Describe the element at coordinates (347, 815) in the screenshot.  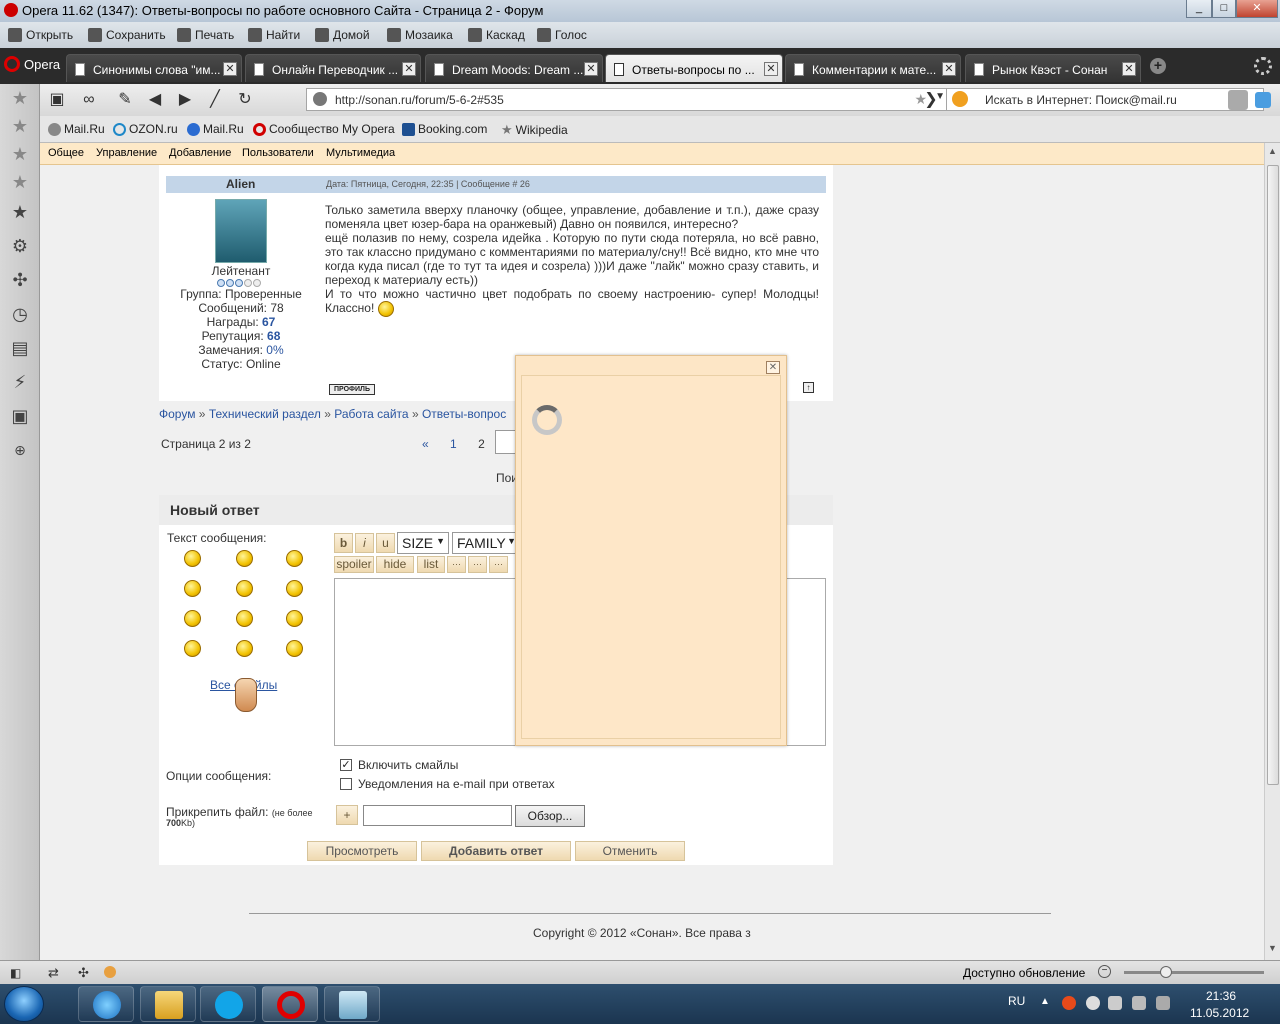
I see `add-file-button: +` at that location.